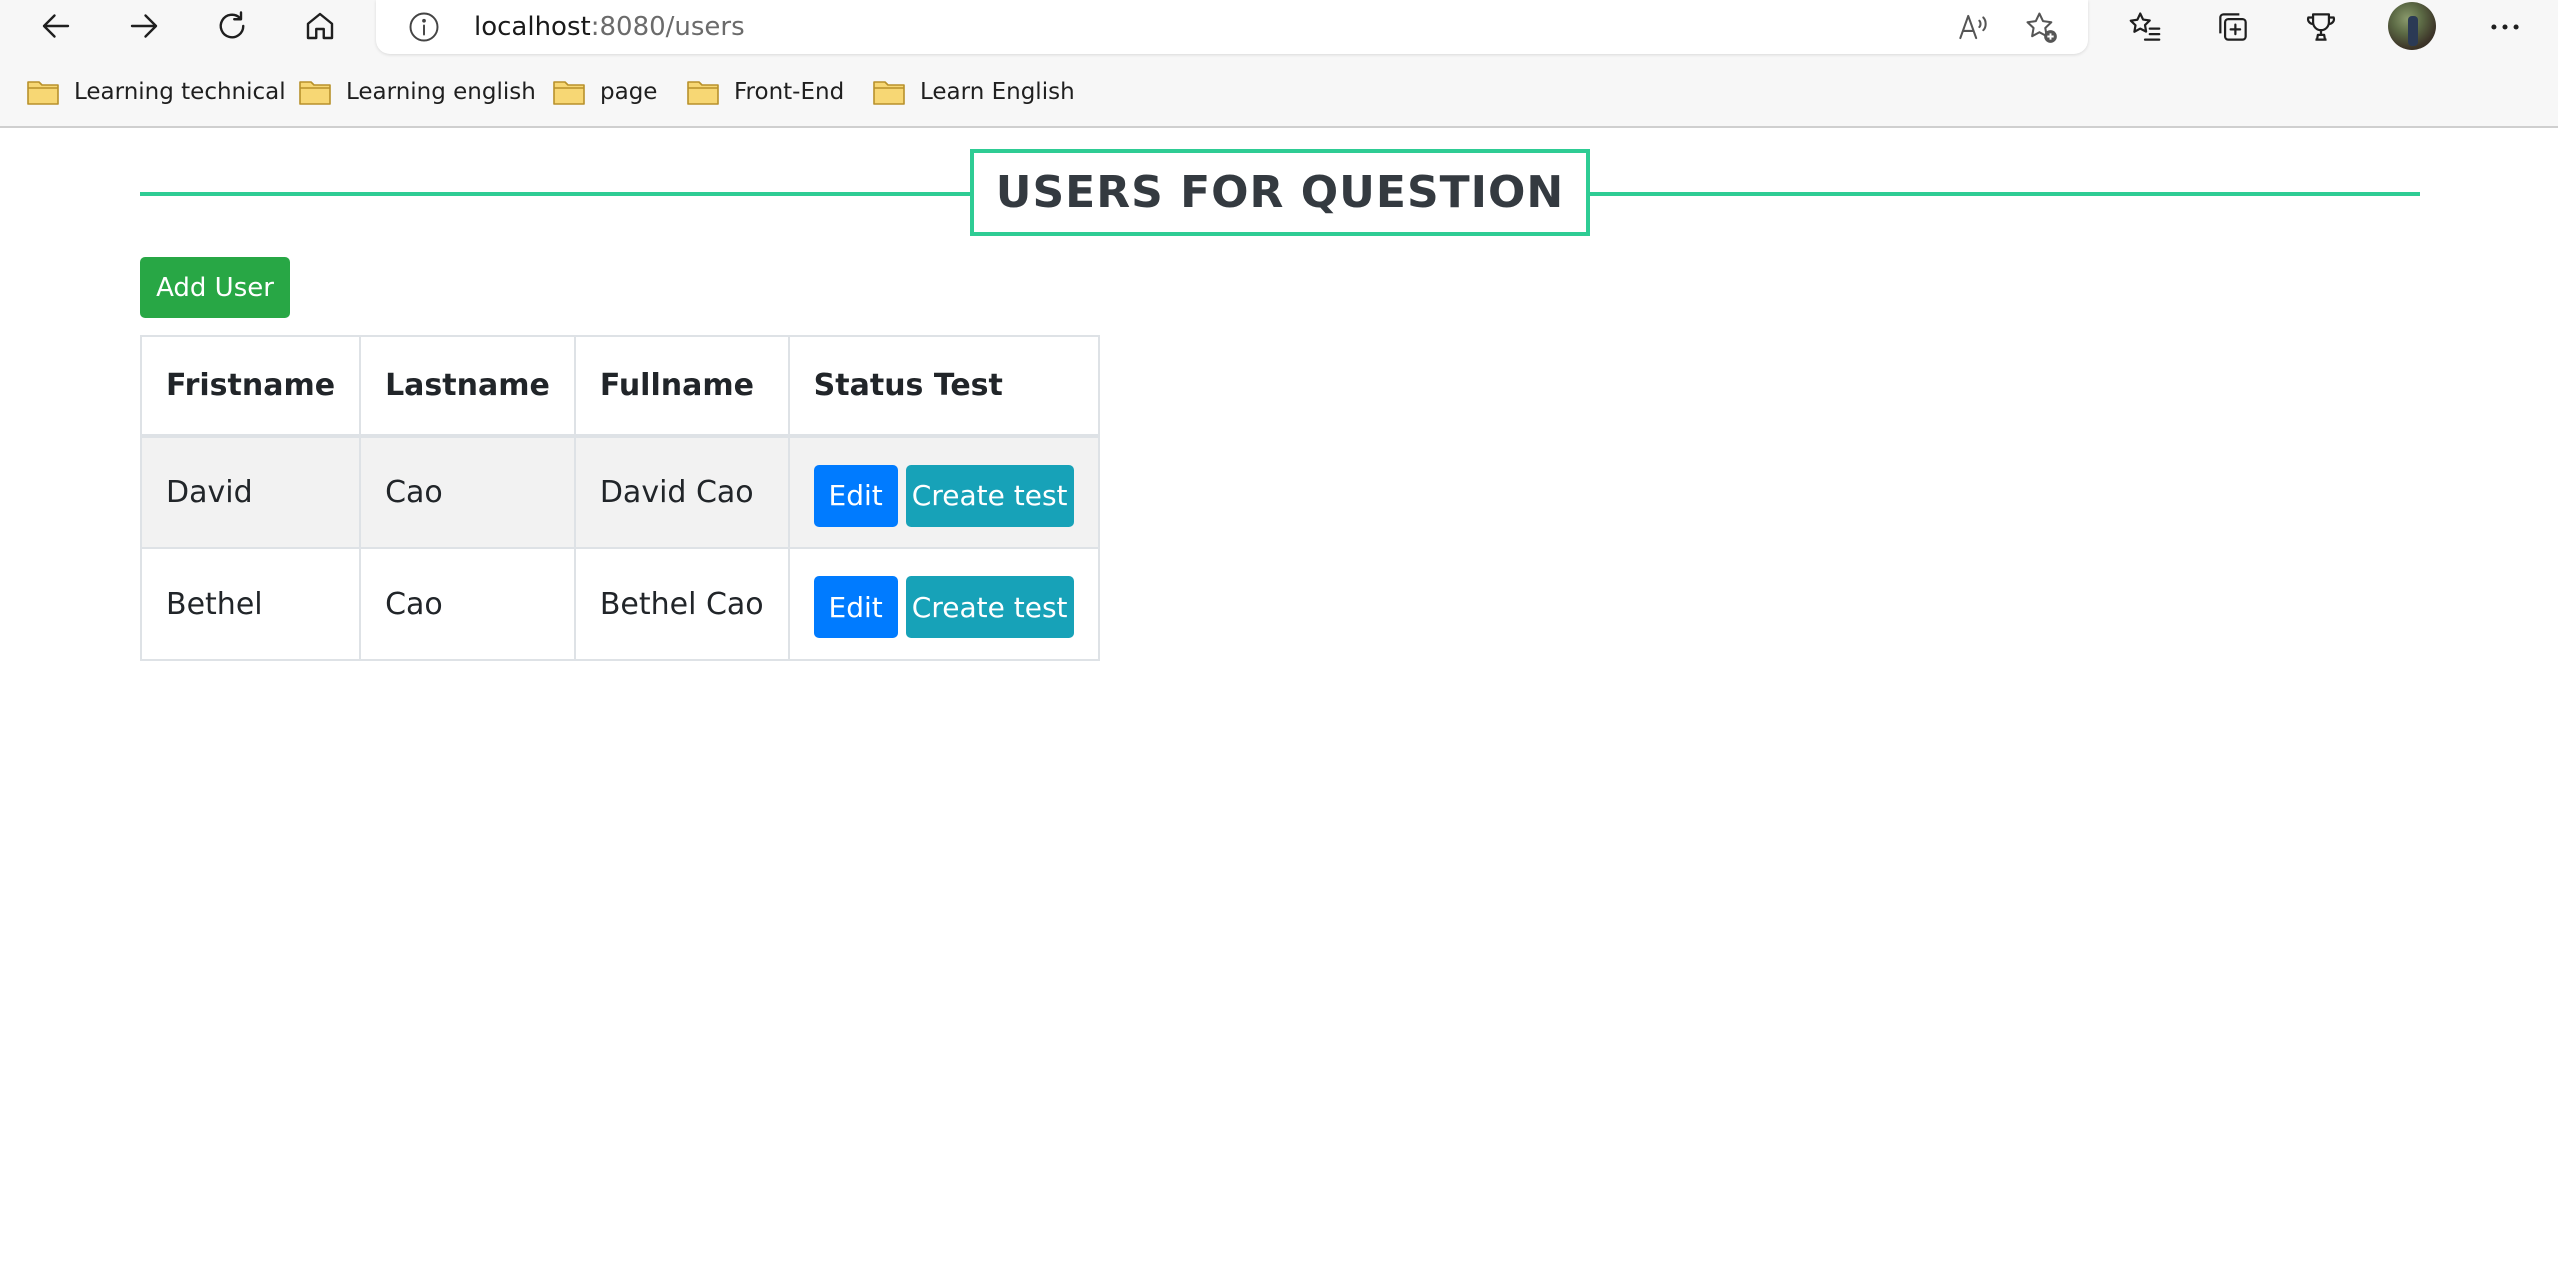 This screenshot has height=1266, width=2558. I want to click on refresh-icon, so click(232, 25).